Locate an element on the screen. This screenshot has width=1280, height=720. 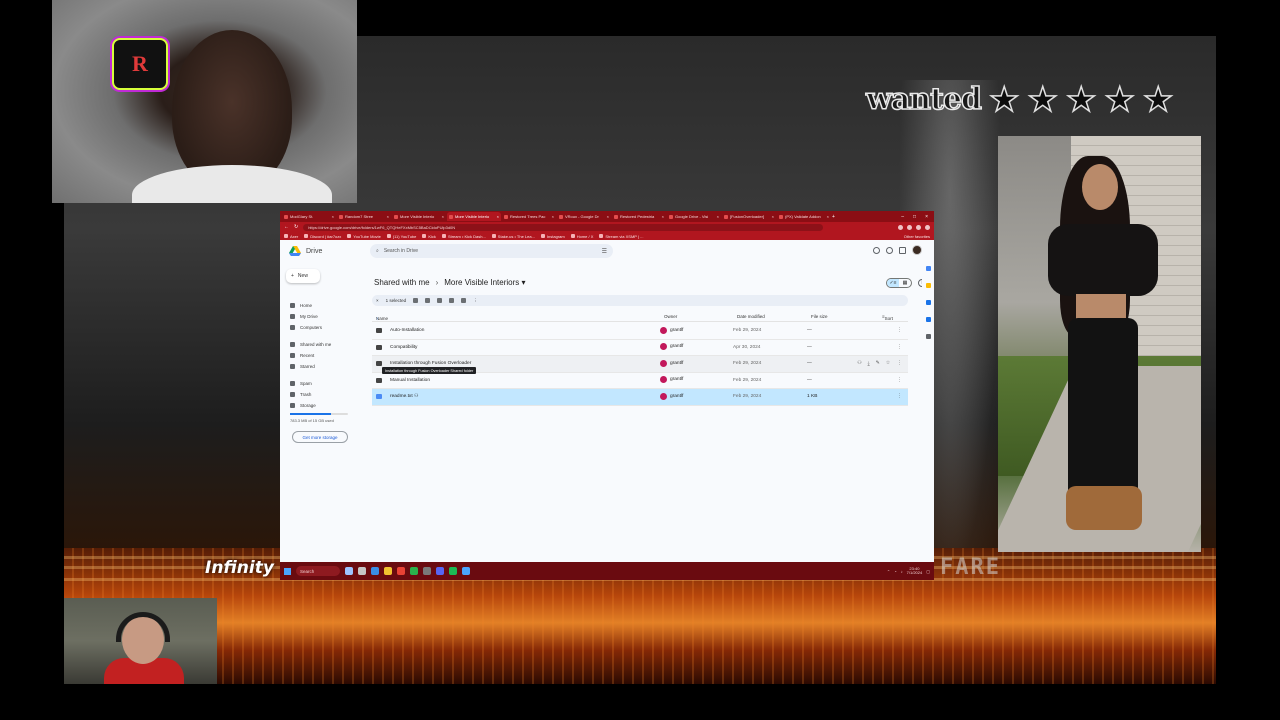
keep-icon is located at coordinates (928, 285).